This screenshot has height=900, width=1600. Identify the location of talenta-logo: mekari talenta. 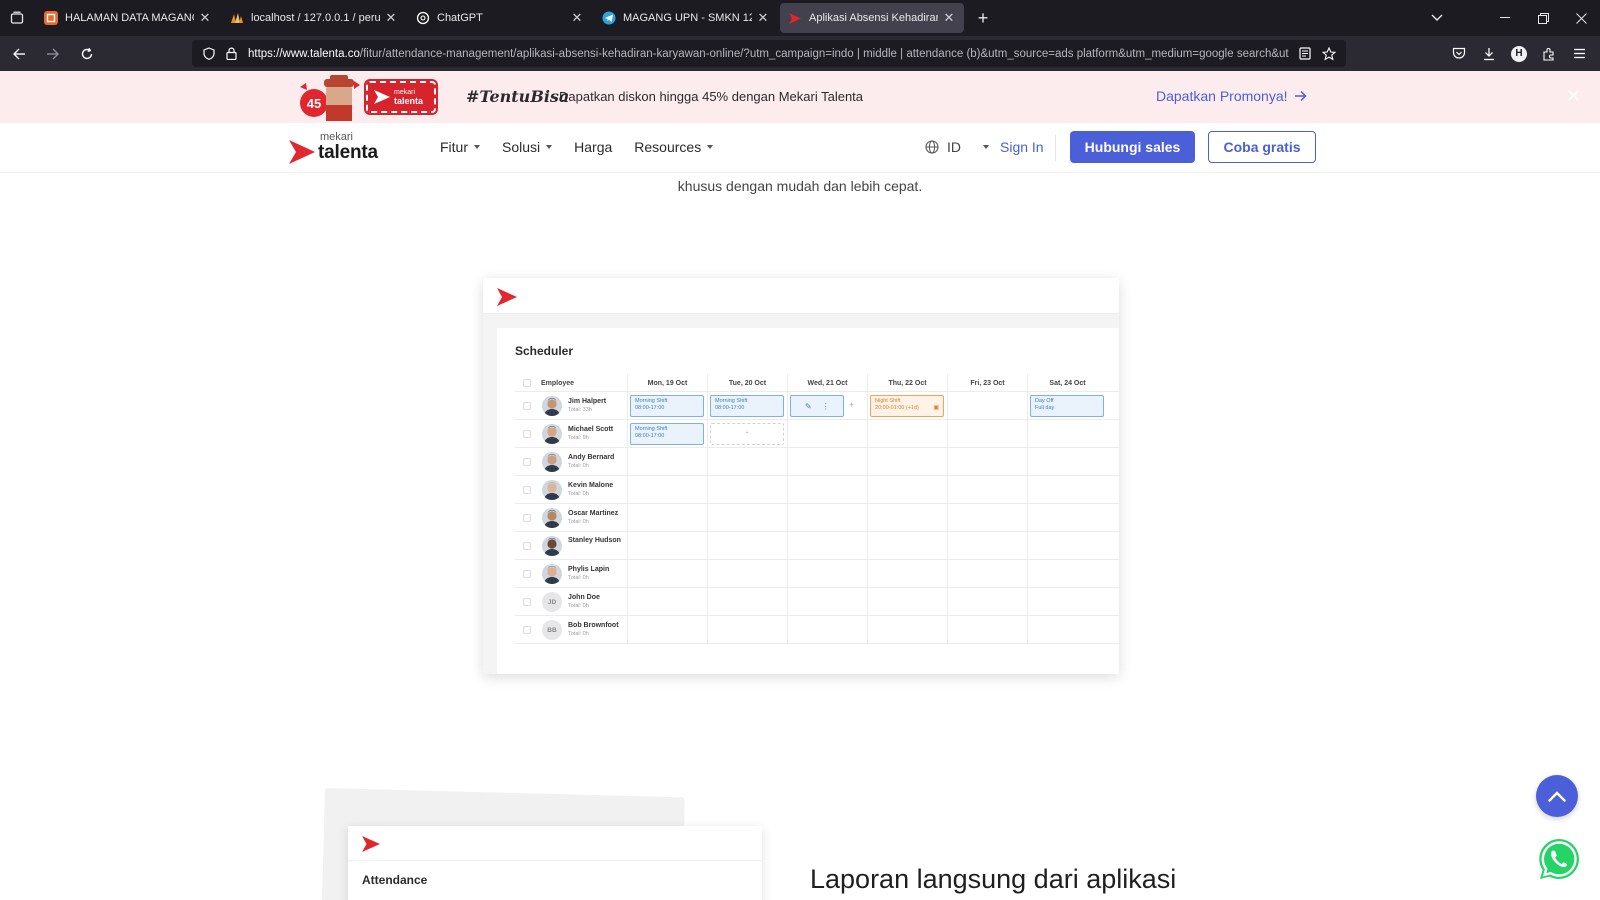
(341, 148).